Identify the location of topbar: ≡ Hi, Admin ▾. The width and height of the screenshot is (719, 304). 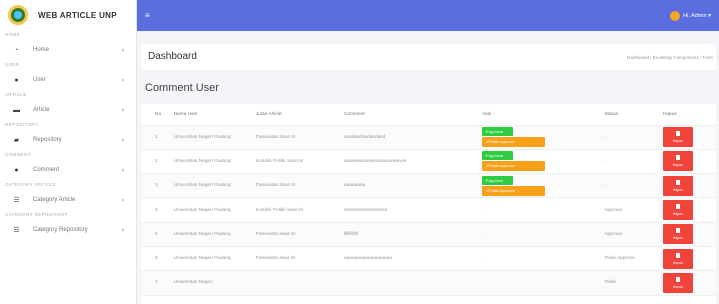
(428, 15).